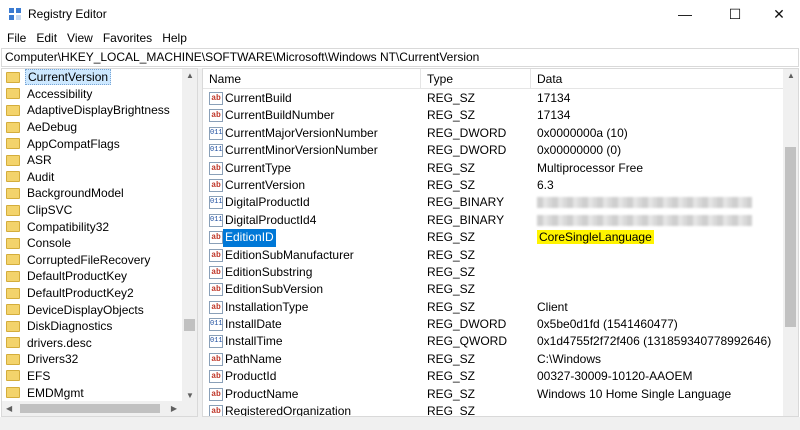  What do you see at coordinates (253, 324) in the screenshot?
I see `value-name: InstallDate` at bounding box center [253, 324].